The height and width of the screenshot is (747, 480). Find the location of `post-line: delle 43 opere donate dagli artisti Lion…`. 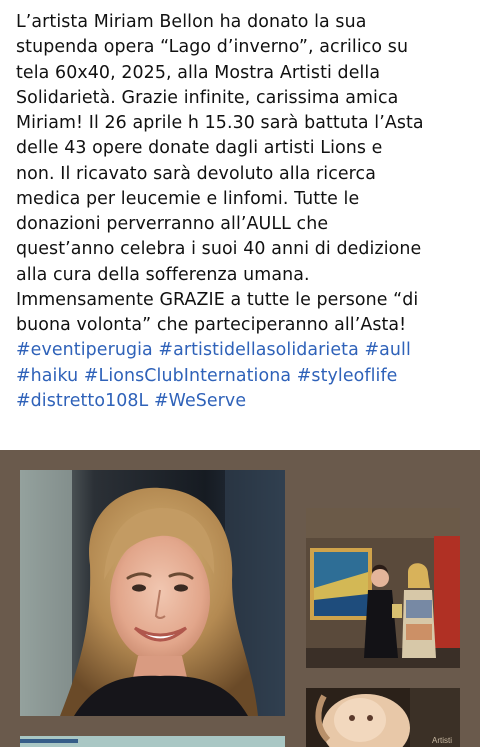

post-line: delle 43 opere donate dagli artisti Lion… is located at coordinates (199, 148).